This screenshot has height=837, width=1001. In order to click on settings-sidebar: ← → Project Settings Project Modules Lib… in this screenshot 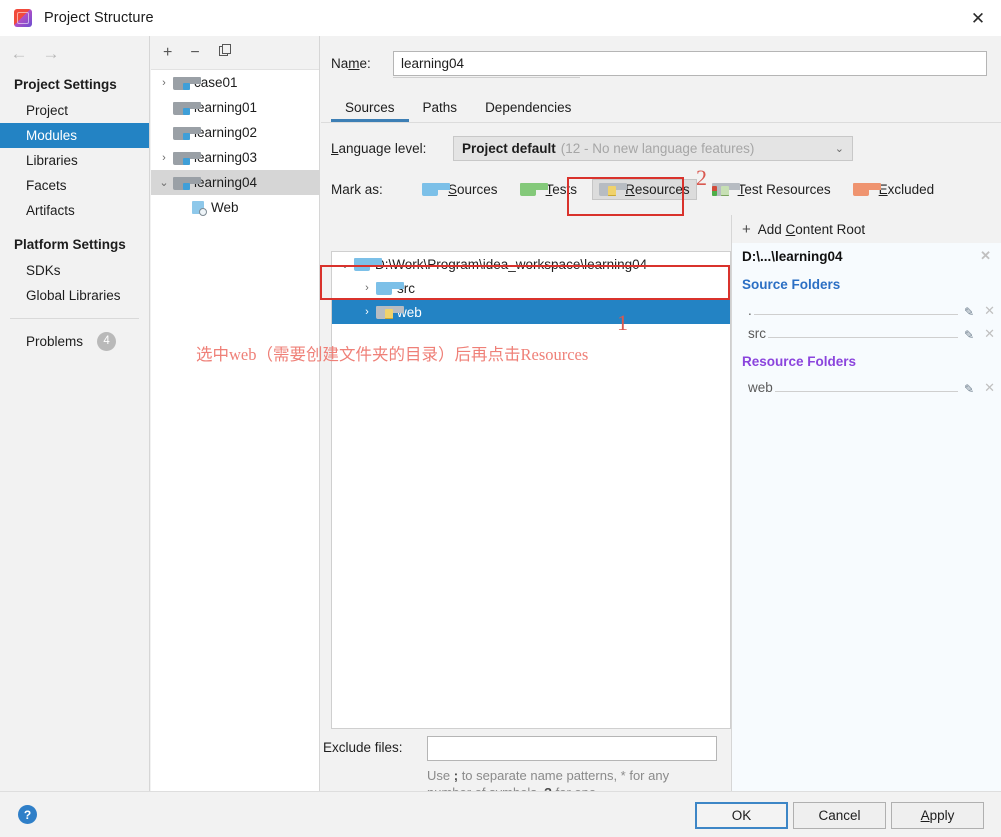, I will do `click(75, 413)`.